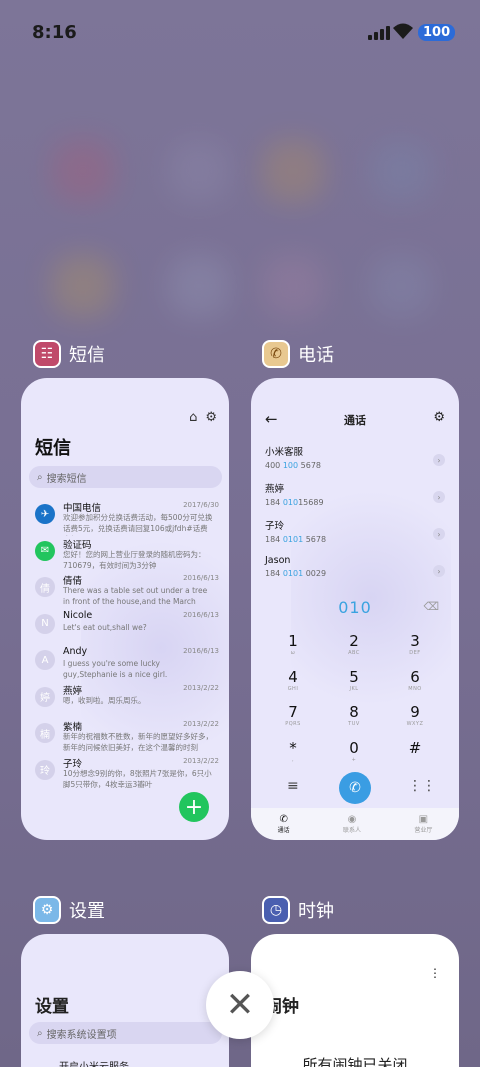  I want to click on search-icon: ⌕, so click(40, 477).